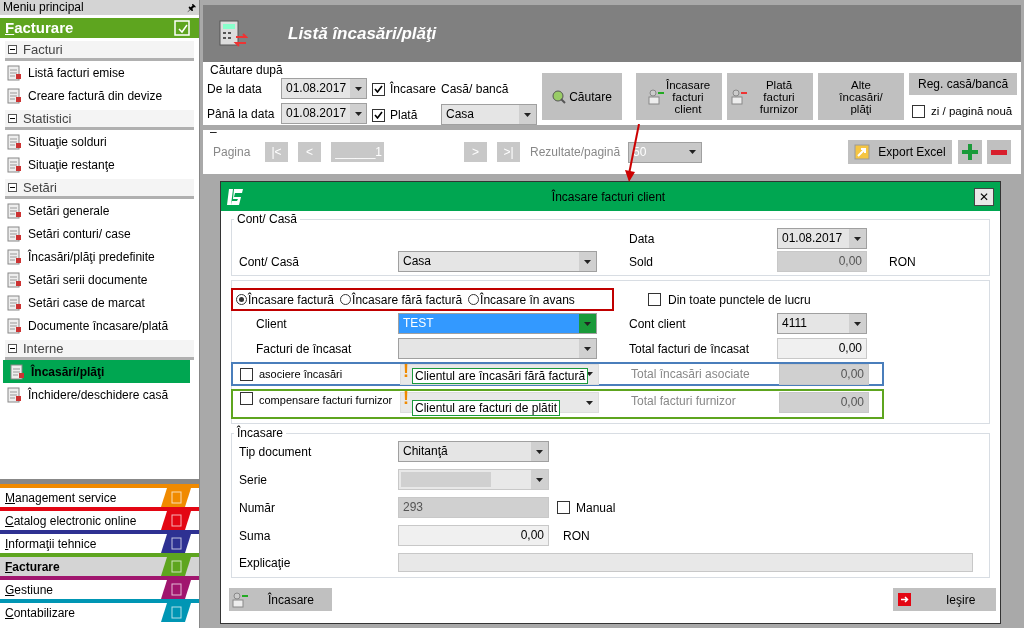 This screenshot has height=628, width=1024. I want to click on group-legend: Cont/ Casă, so click(267, 219).